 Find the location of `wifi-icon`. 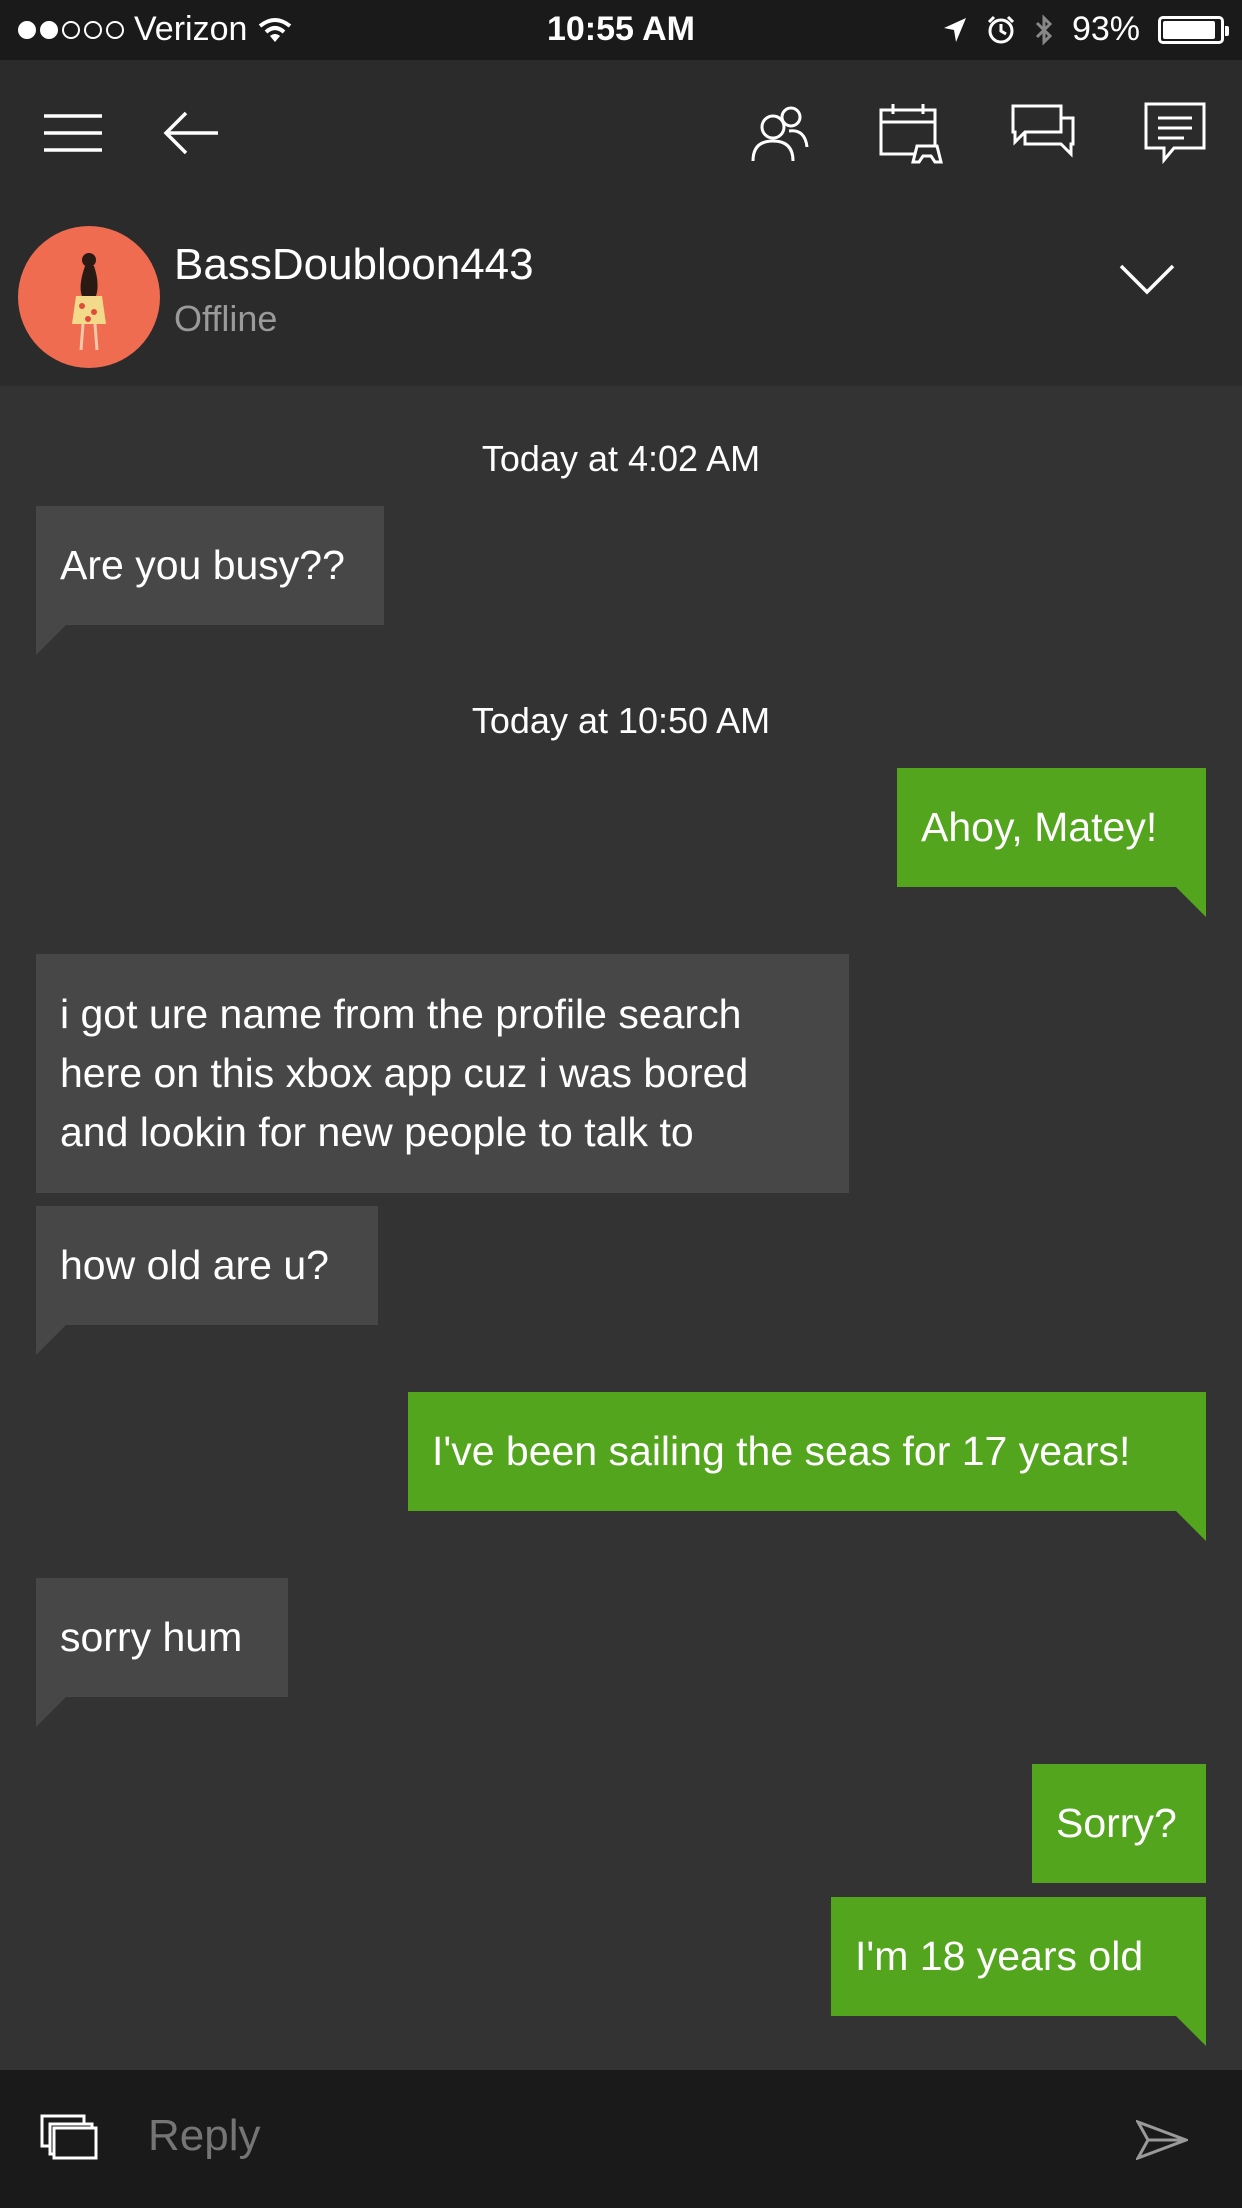

wifi-icon is located at coordinates (275, 29).